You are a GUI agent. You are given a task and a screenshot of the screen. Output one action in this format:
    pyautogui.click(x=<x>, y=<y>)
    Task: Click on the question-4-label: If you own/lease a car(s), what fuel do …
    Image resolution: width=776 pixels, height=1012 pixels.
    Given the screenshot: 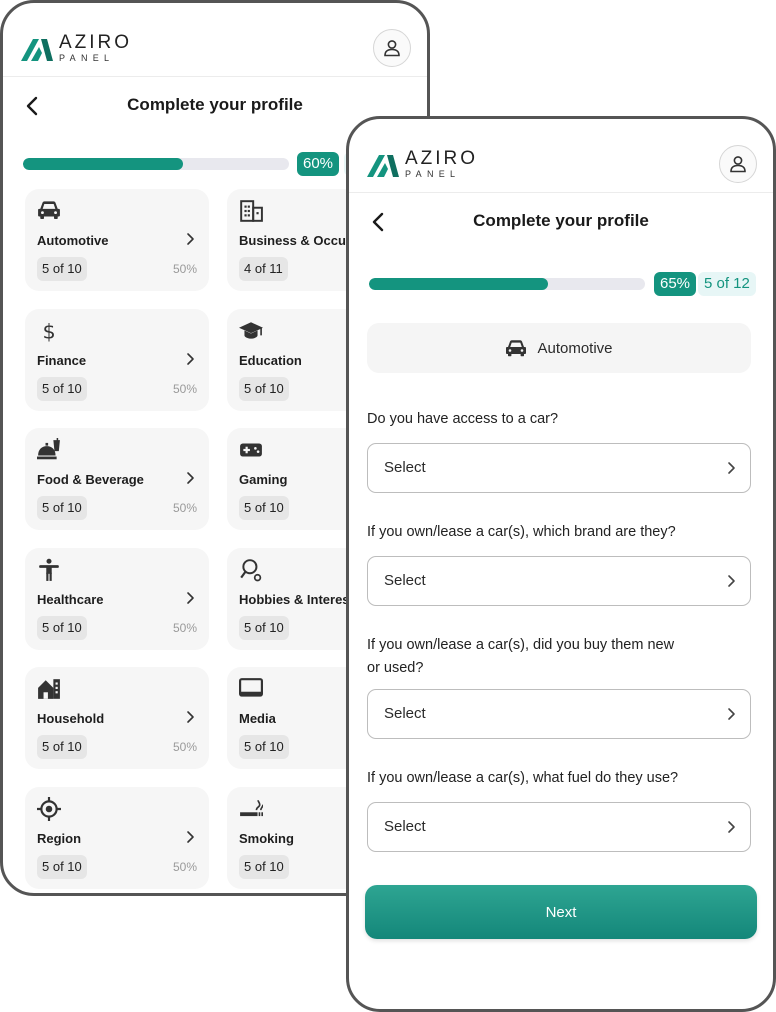 What is the action you would take?
    pyautogui.click(x=523, y=778)
    